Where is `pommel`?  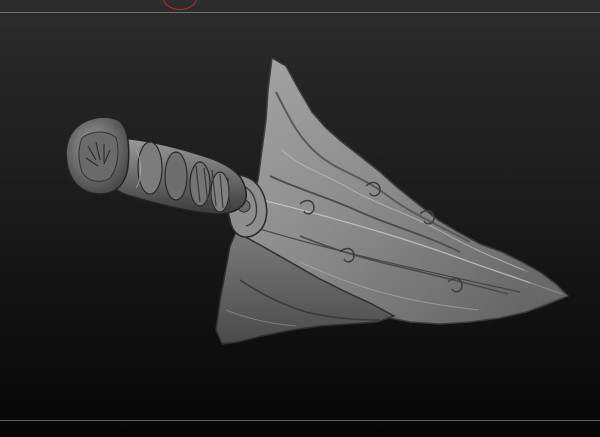 pommel is located at coordinates (97, 155).